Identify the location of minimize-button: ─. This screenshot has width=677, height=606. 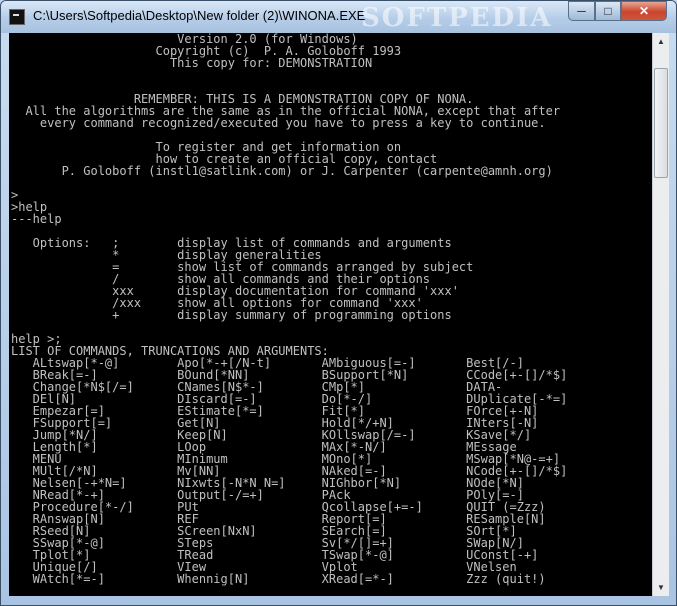
(581, 11).